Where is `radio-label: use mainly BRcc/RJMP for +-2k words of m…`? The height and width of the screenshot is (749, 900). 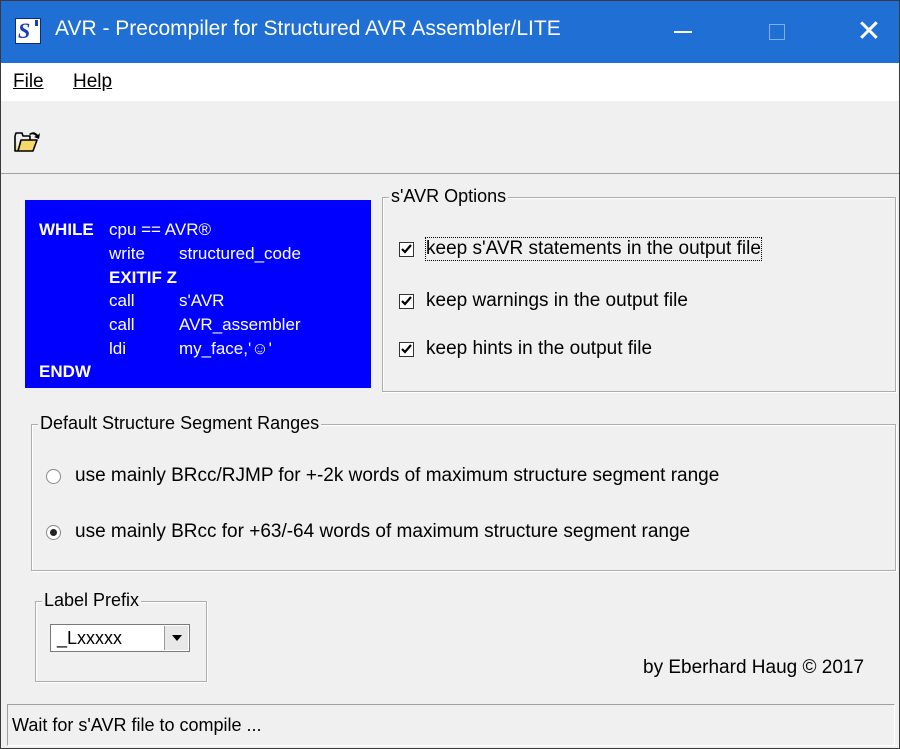 radio-label: use mainly BRcc/RJMP for +-2k words of m… is located at coordinates (397, 475).